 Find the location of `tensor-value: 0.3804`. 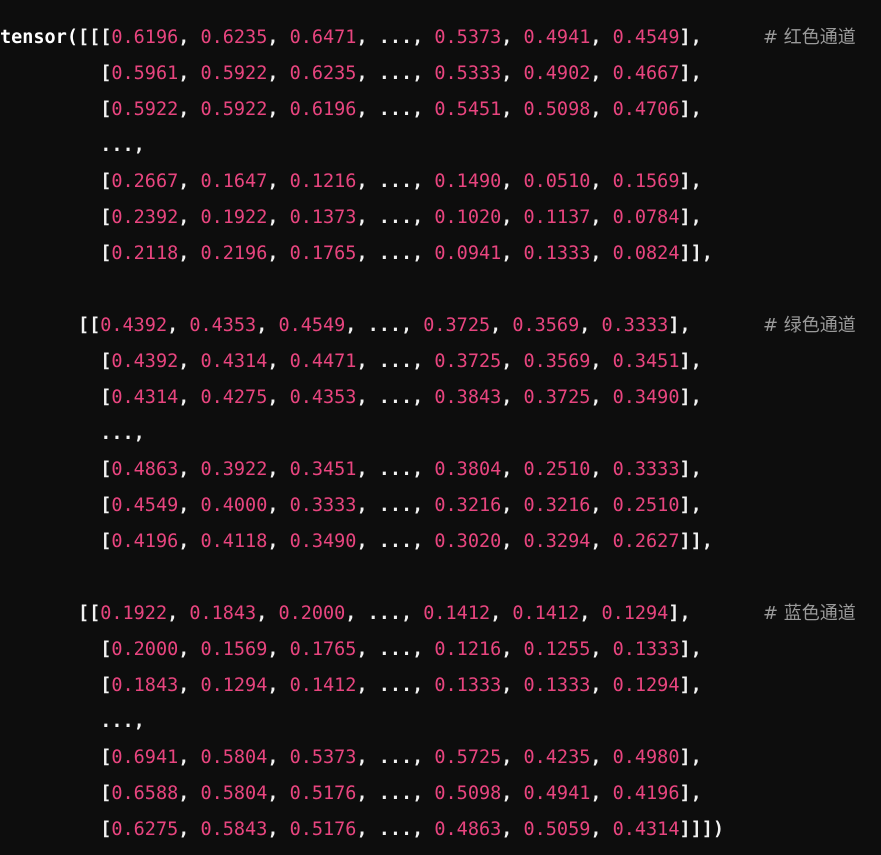

tensor-value: 0.3804 is located at coordinates (468, 469).